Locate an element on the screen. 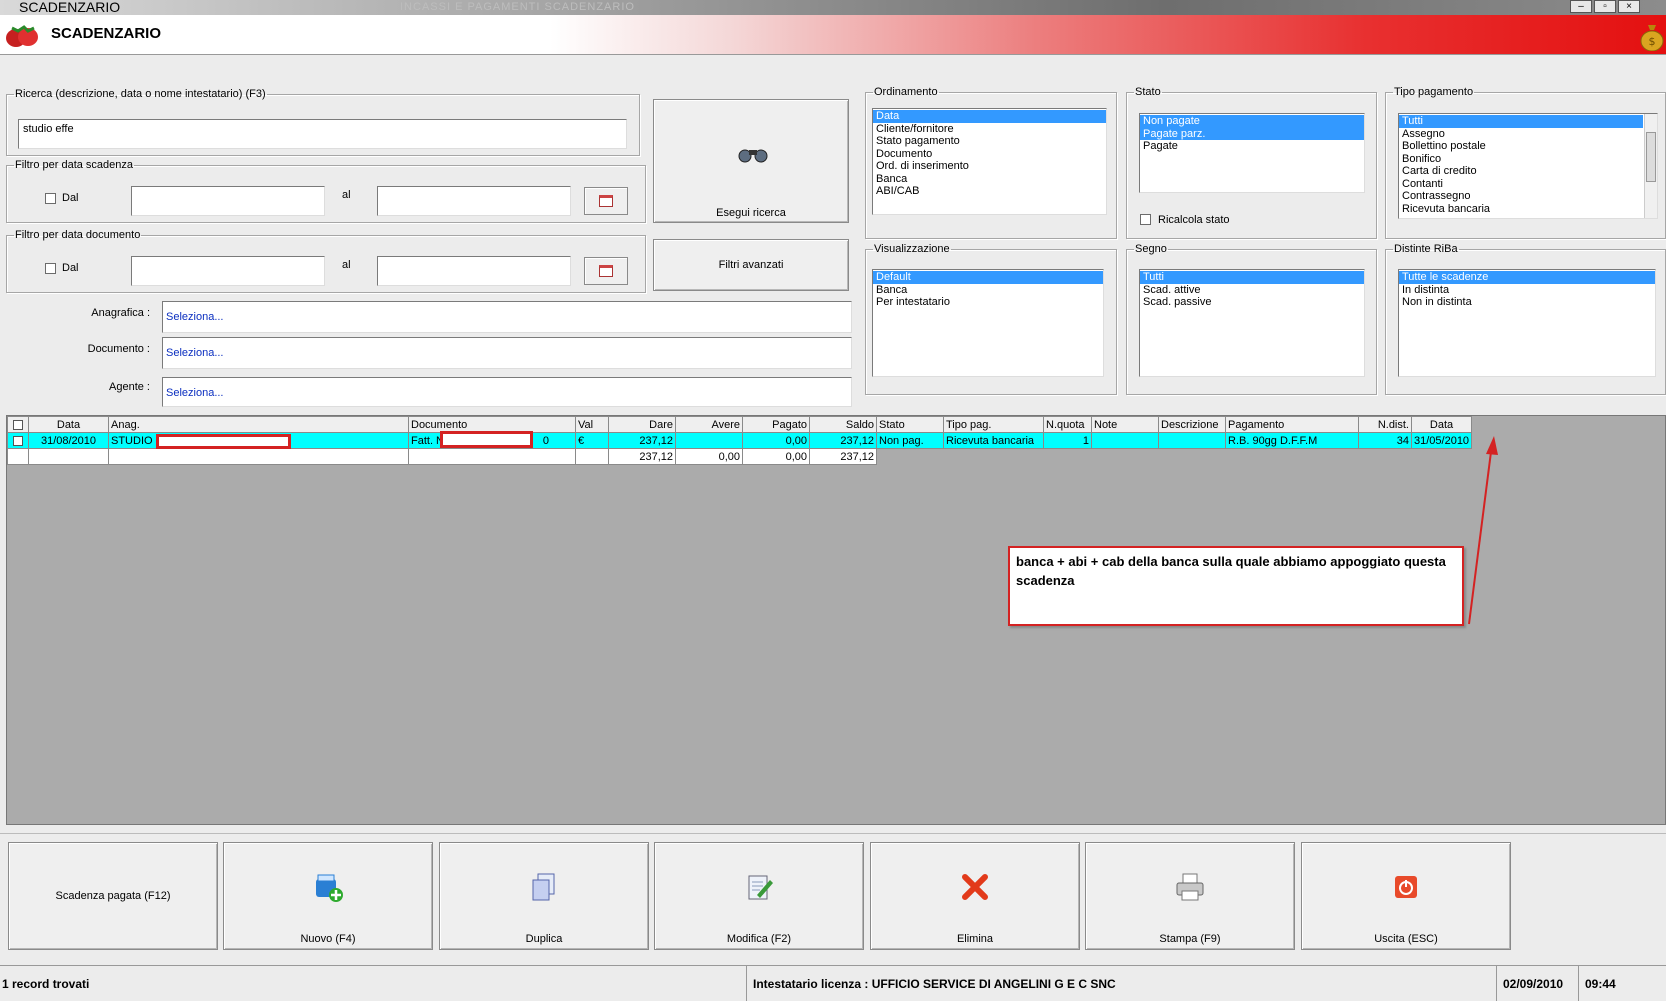 The height and width of the screenshot is (1001, 1666). tipo-pagamento-option: Bollettino postale is located at coordinates (1521, 146).